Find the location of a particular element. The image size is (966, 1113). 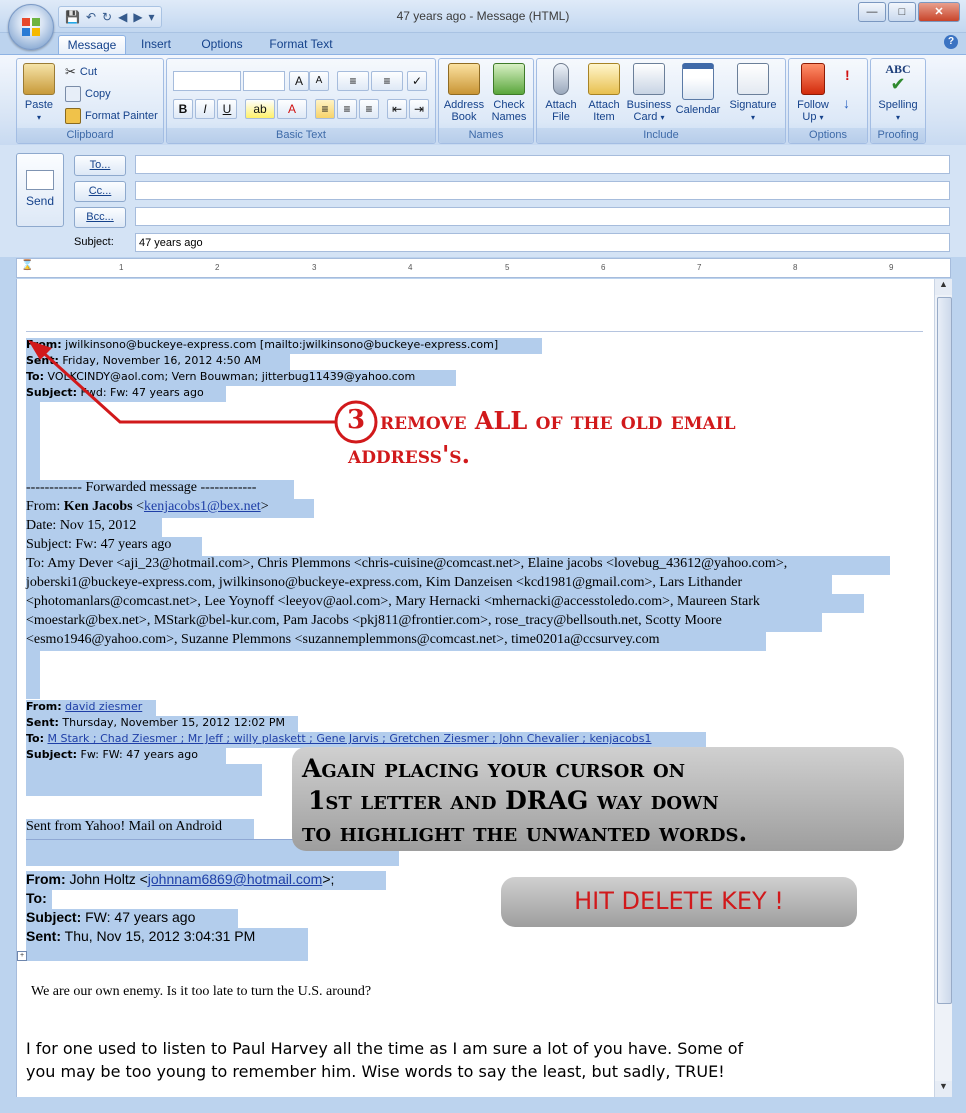

office-button is located at coordinates (31, 27).